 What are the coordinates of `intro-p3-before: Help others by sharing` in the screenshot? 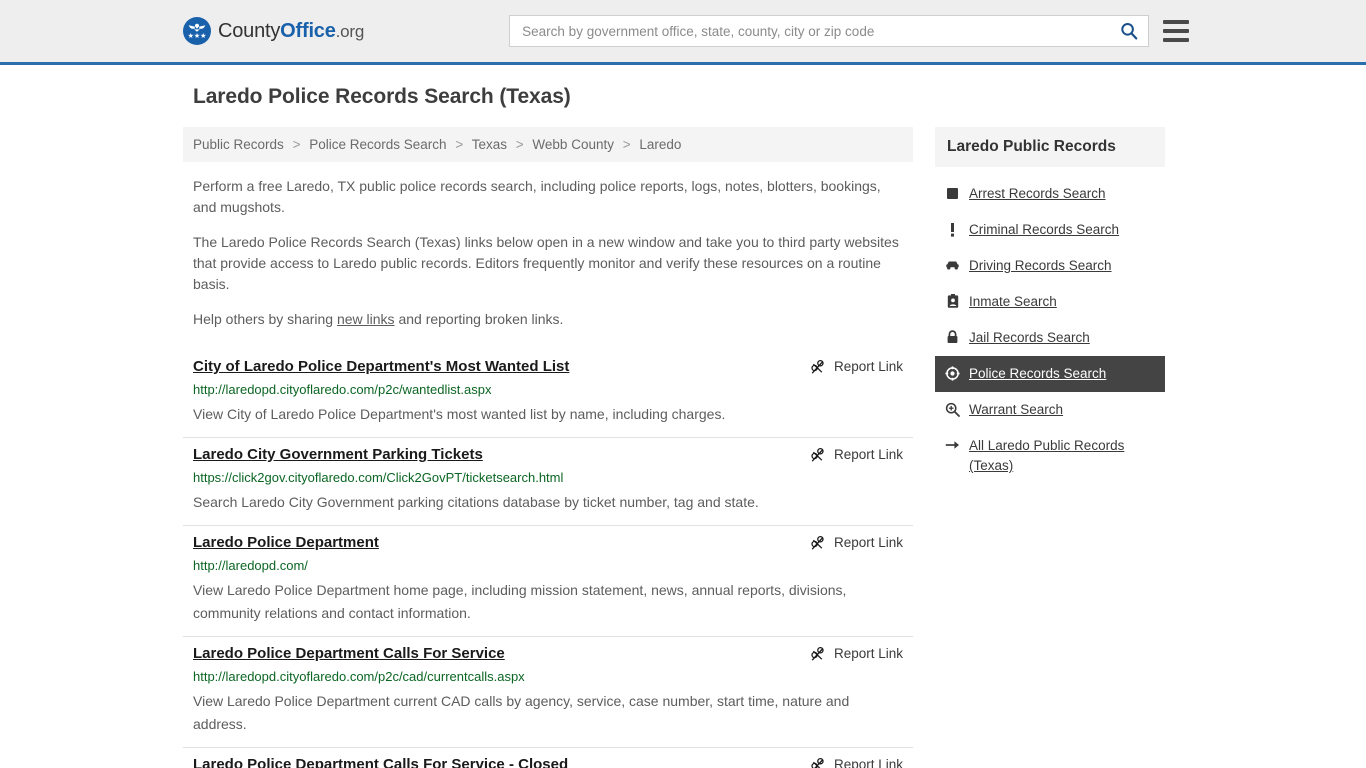 It's located at (265, 319).